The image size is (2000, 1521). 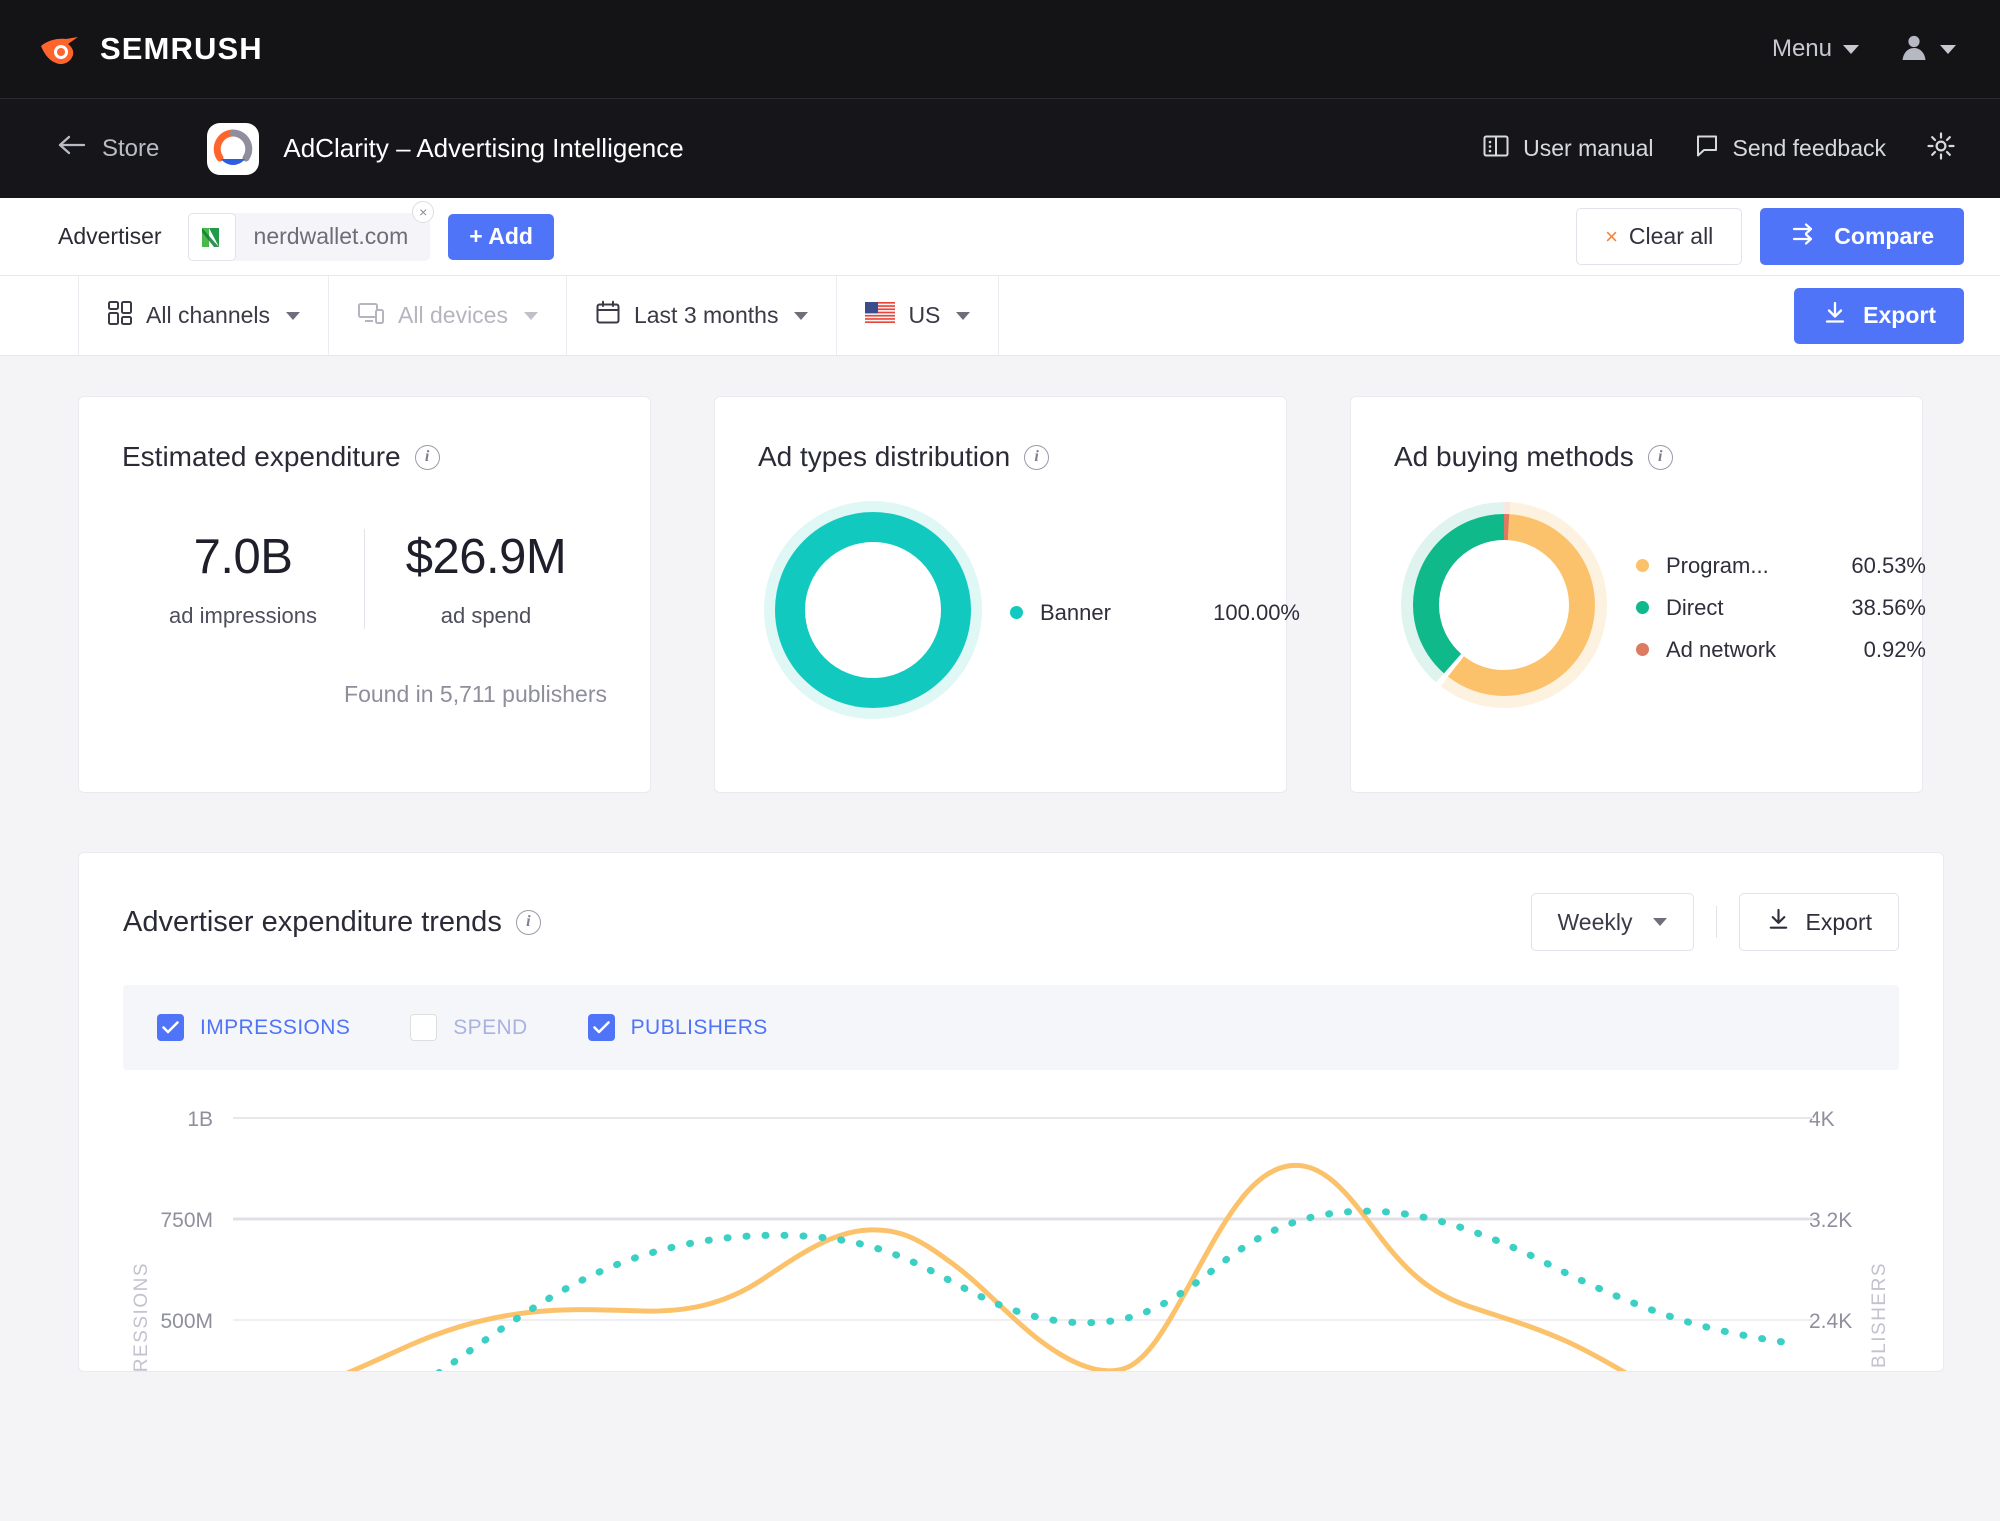 I want to click on settings-button, so click(x=1941, y=149).